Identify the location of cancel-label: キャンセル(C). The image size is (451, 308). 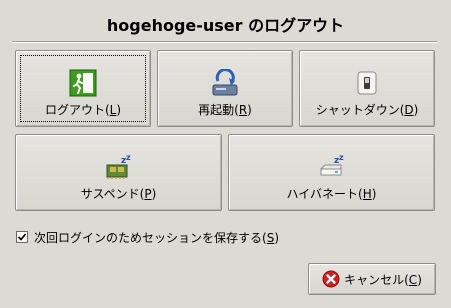
(383, 279).